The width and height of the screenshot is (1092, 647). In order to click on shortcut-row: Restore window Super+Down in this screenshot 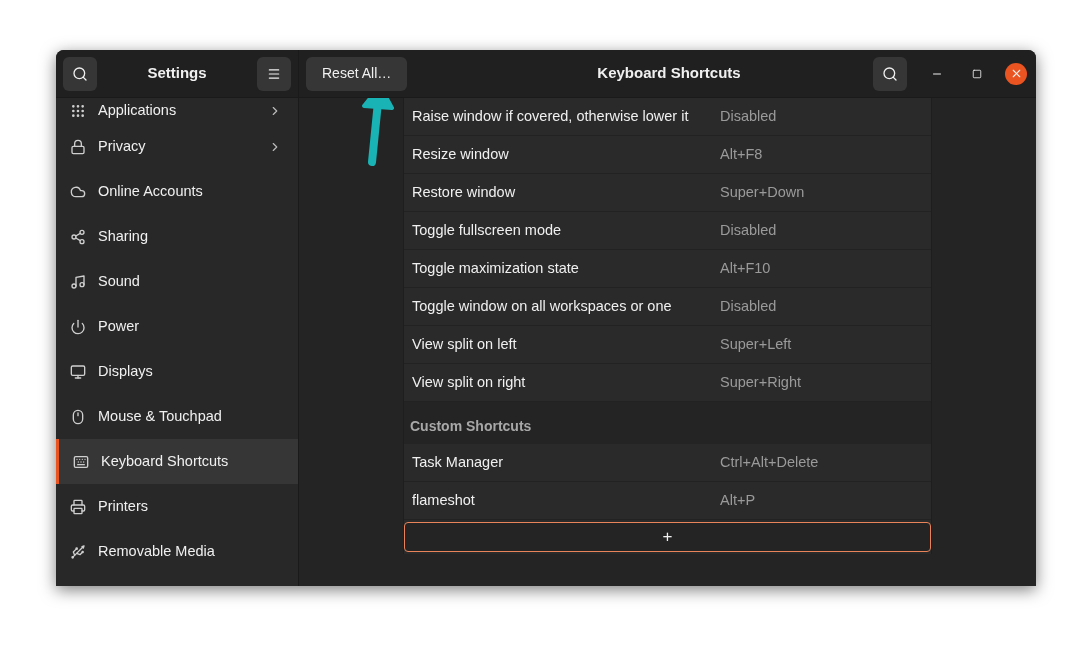, I will do `click(667, 193)`.